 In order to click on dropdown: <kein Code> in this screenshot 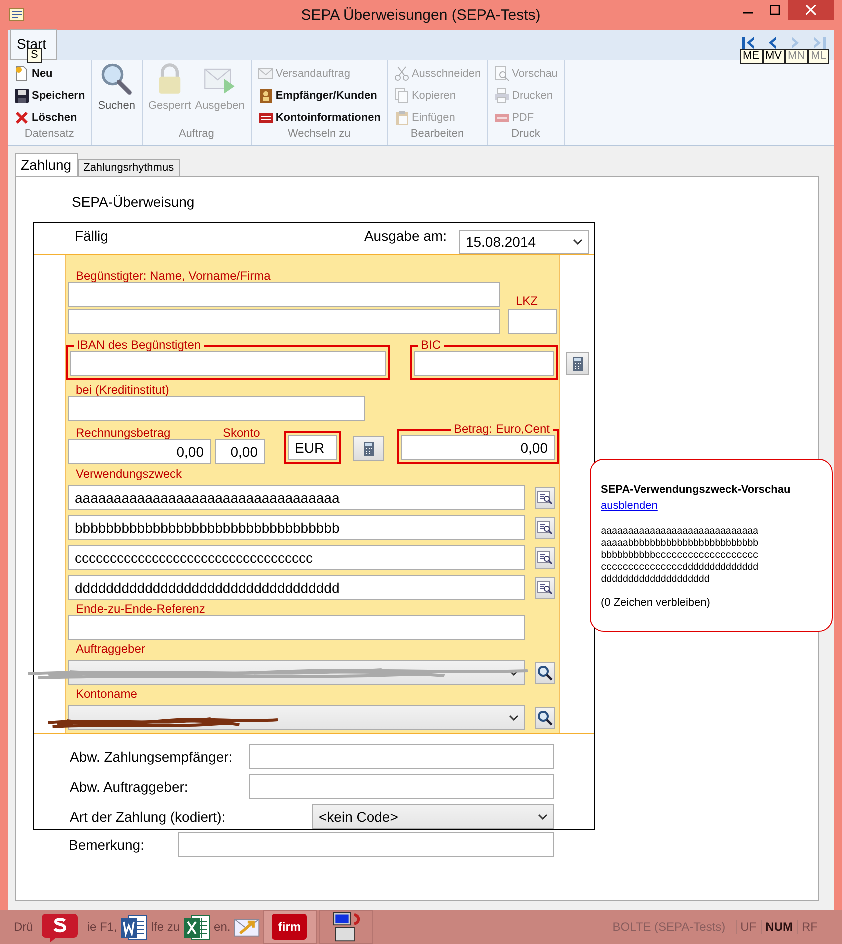, I will do `click(433, 816)`.